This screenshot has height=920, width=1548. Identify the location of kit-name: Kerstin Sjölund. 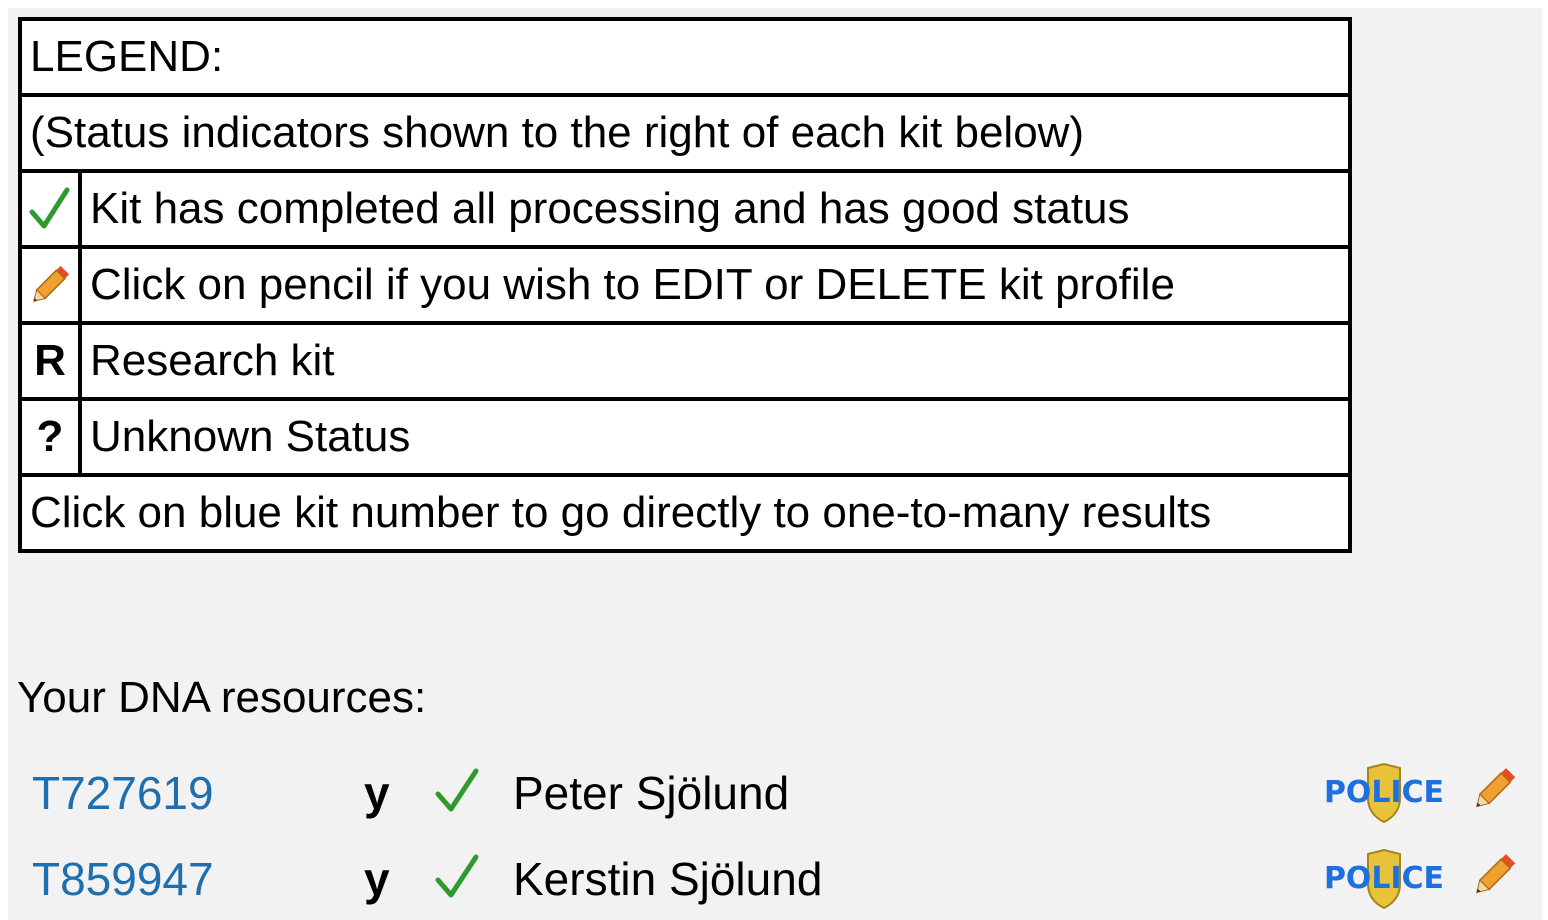
(668, 879).